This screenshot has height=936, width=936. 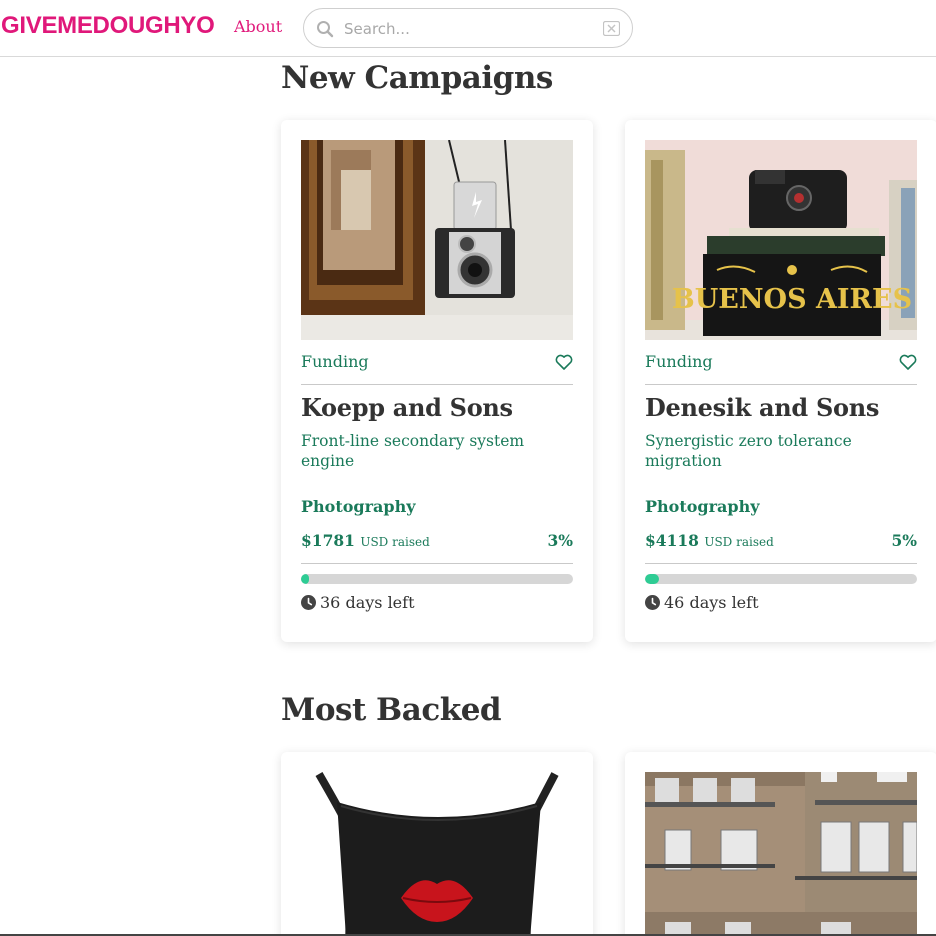 What do you see at coordinates (328, 540) in the screenshot?
I see `amount-value: $1781` at bounding box center [328, 540].